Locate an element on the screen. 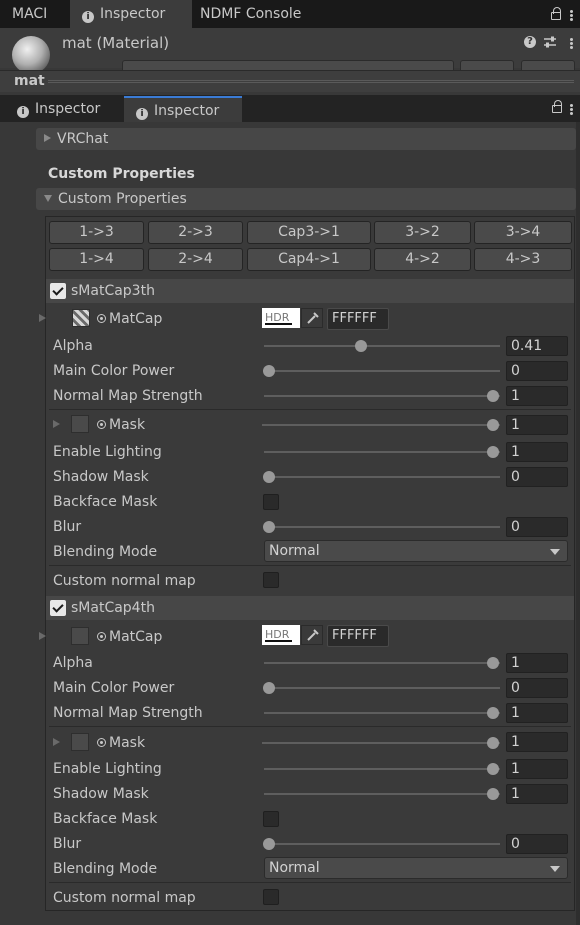 The width and height of the screenshot is (580, 925). matcap3-mask-track is located at coordinates (381, 425).